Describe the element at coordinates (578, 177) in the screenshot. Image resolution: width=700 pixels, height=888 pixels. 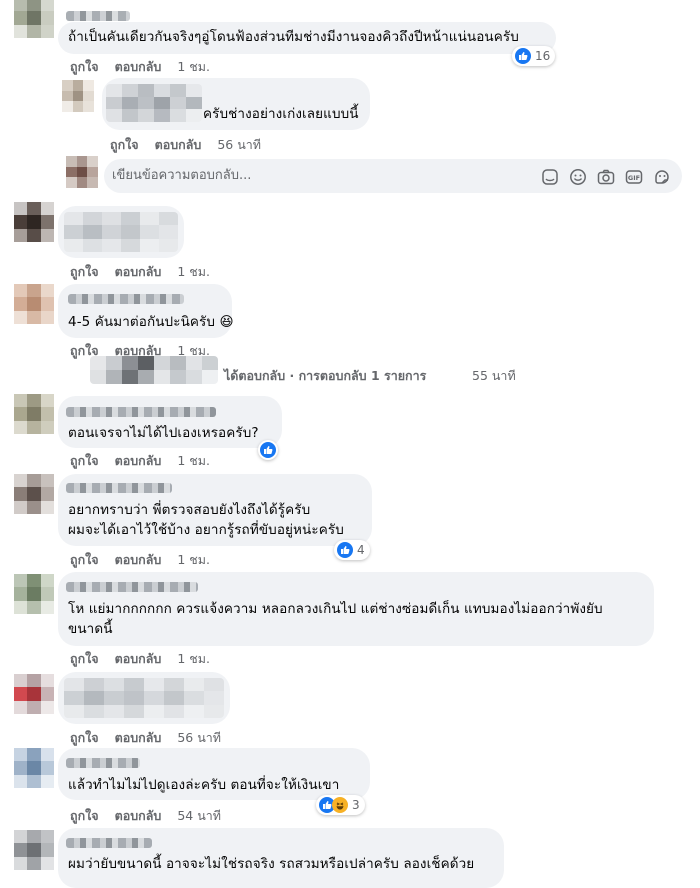
I see `emoji-icon` at that location.